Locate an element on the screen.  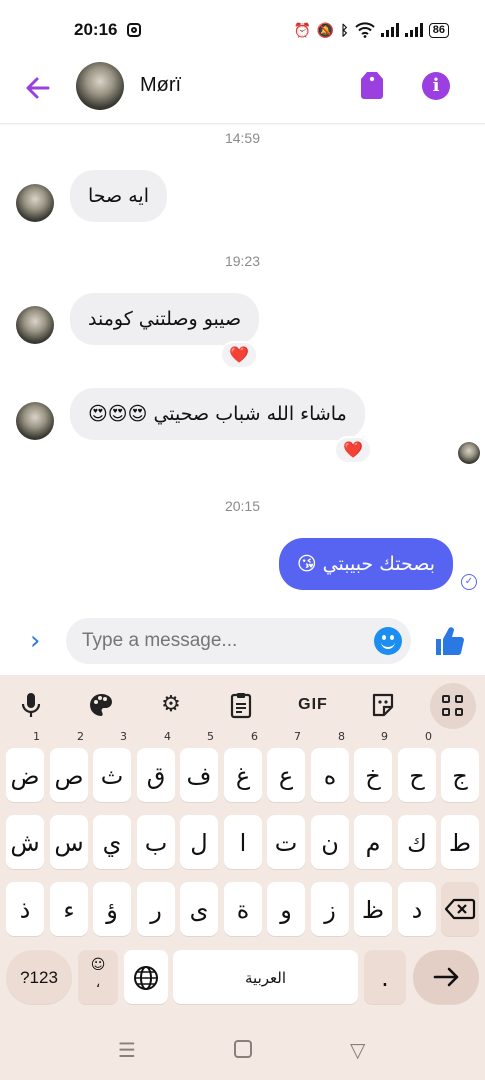
apps-grid-icon is located at coordinates (453, 706).